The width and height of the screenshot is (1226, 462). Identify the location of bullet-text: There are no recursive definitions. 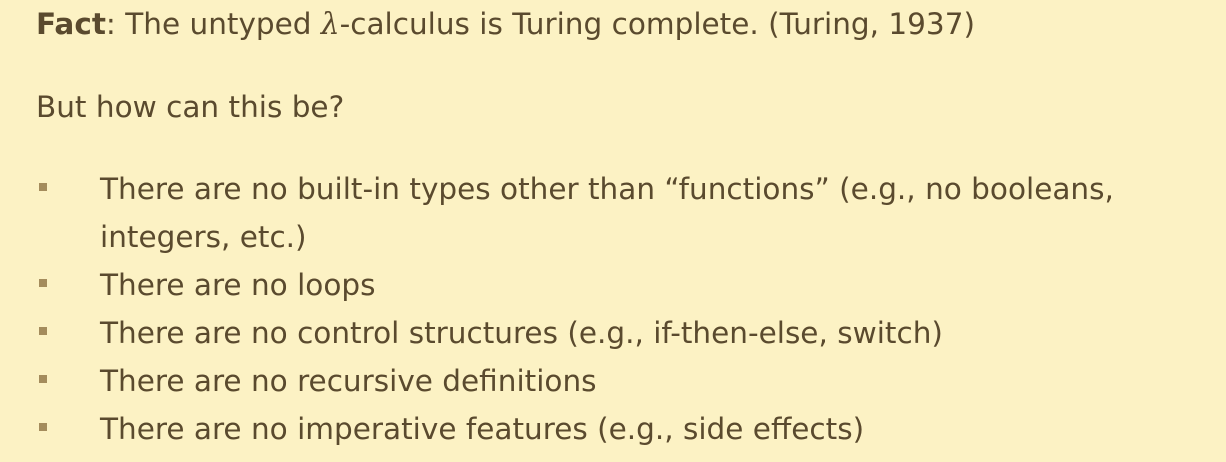
(348, 381).